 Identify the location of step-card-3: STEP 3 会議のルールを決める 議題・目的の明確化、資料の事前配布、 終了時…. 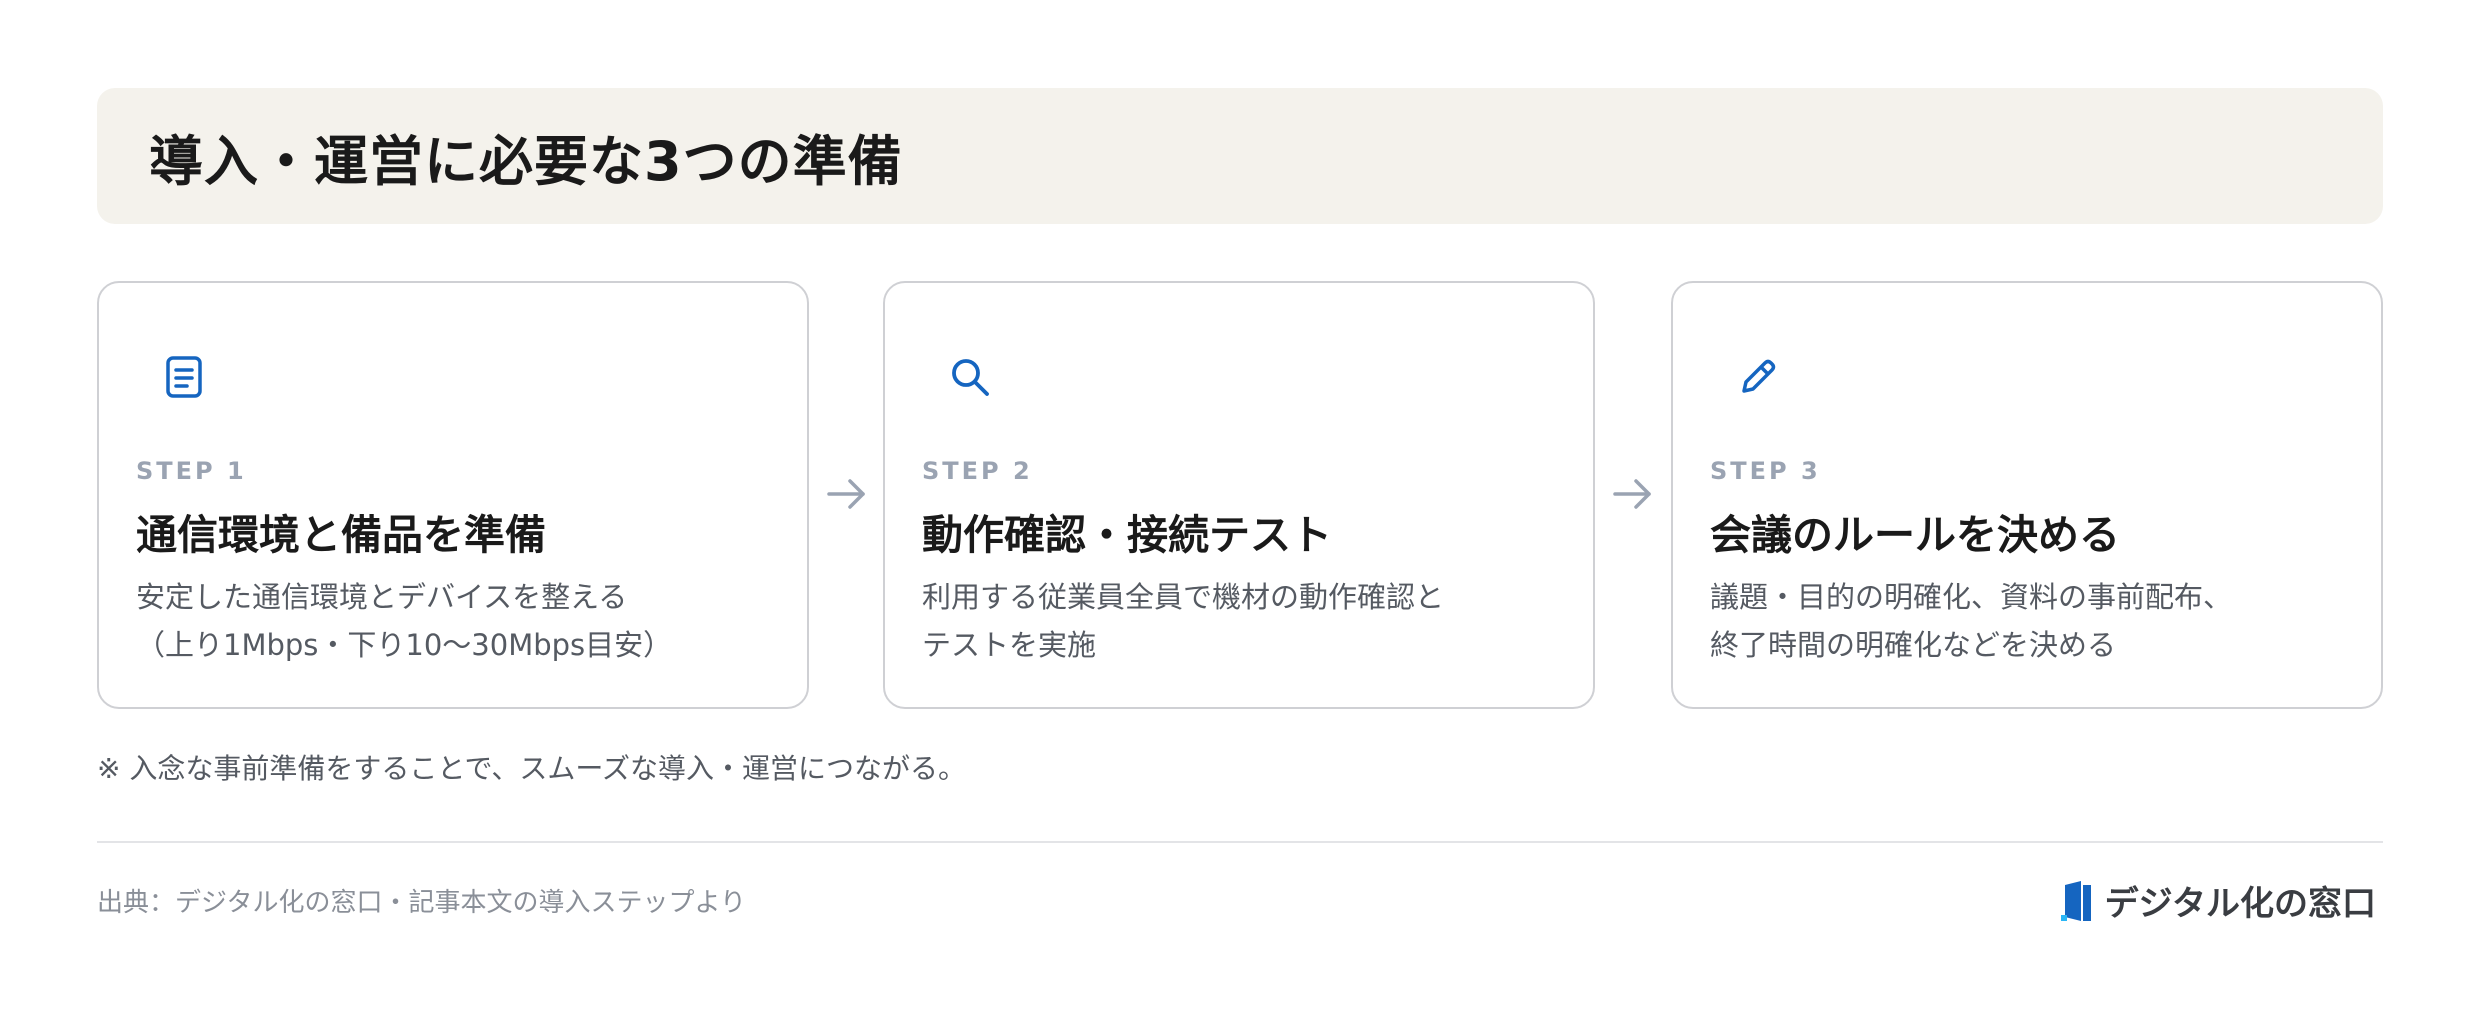
(2027, 495).